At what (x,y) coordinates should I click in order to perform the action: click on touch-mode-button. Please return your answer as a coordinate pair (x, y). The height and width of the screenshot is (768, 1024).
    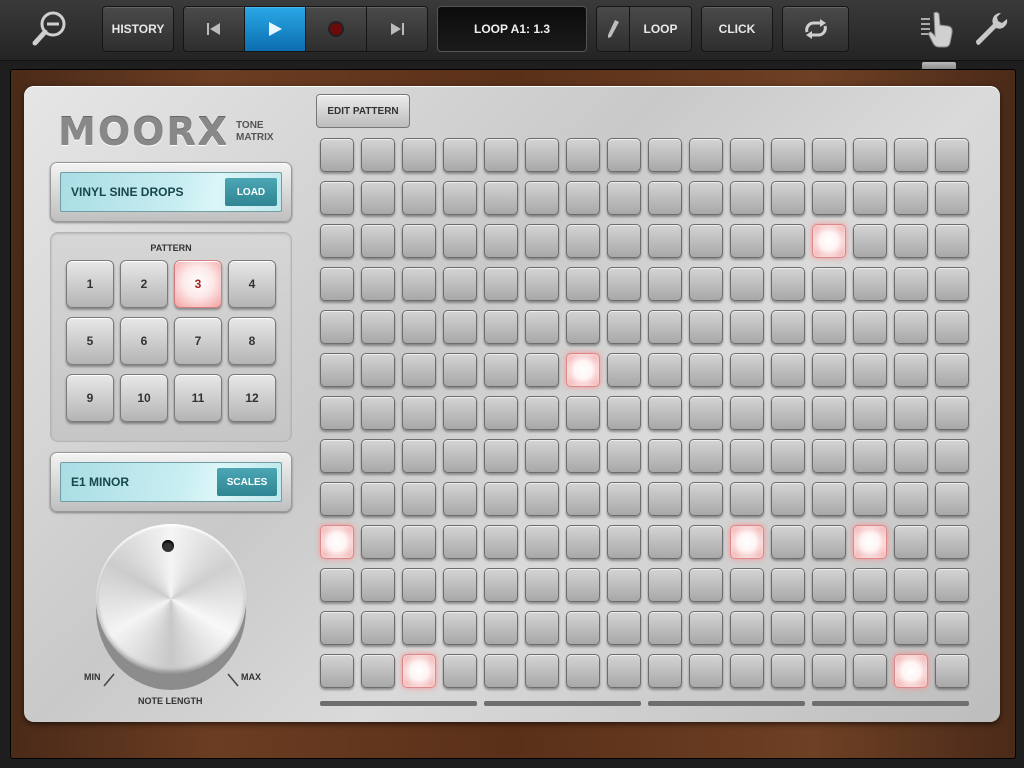
    Looking at the image, I should click on (938, 29).